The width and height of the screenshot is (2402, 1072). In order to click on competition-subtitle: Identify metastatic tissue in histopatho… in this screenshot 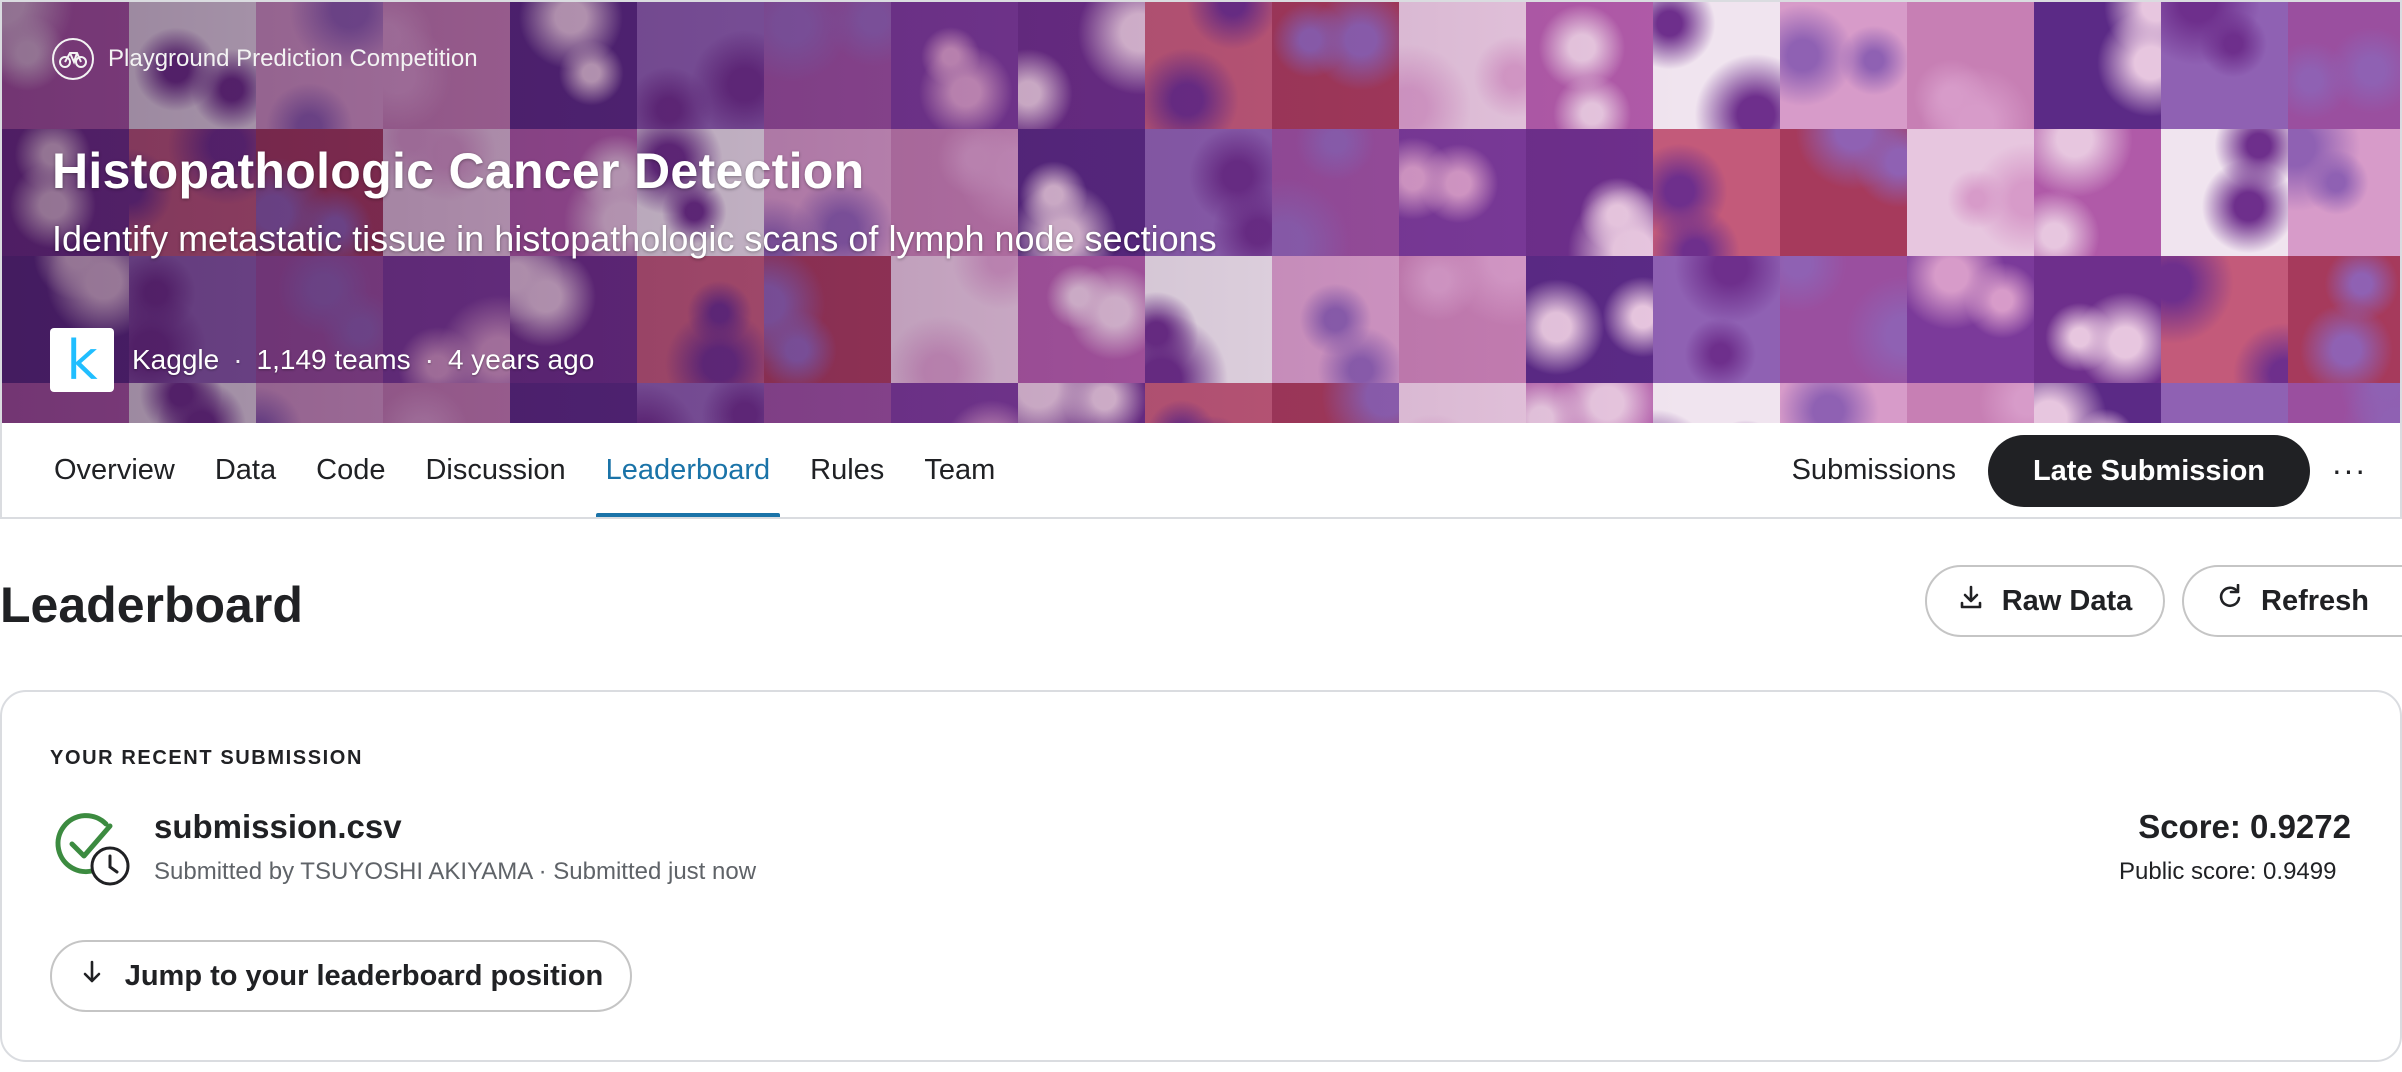, I will do `click(634, 238)`.